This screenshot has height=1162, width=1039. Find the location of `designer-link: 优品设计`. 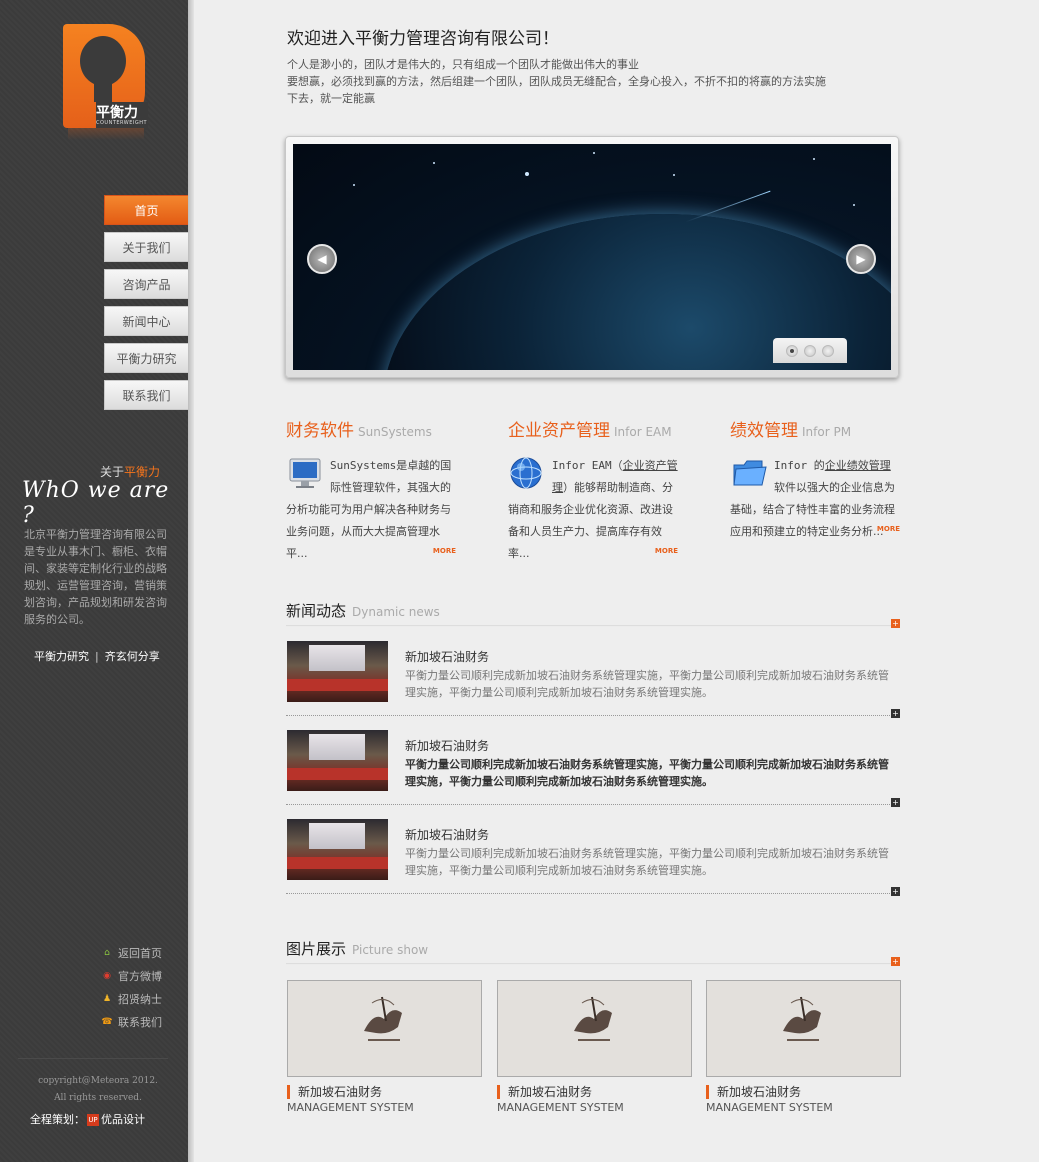

designer-link: 优品设计 is located at coordinates (123, 1119).